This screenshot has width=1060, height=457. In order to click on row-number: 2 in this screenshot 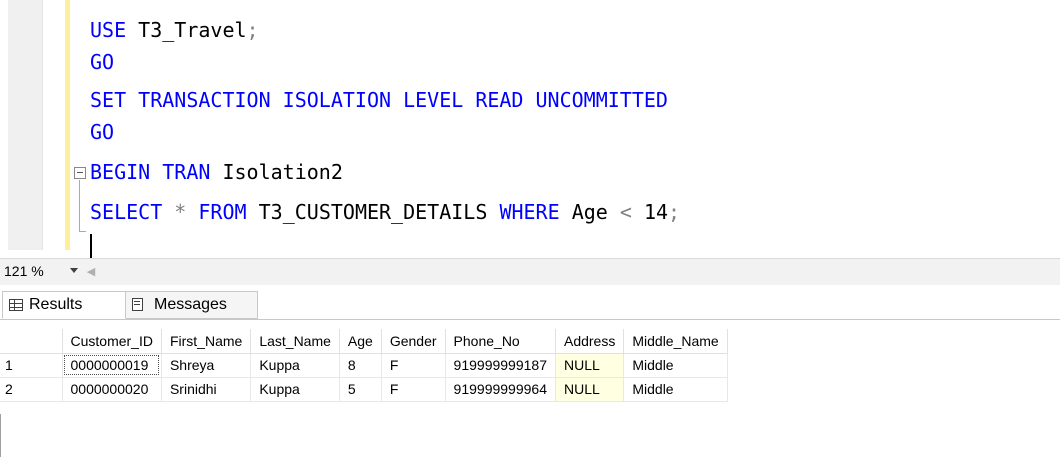, I will do `click(31, 389)`.